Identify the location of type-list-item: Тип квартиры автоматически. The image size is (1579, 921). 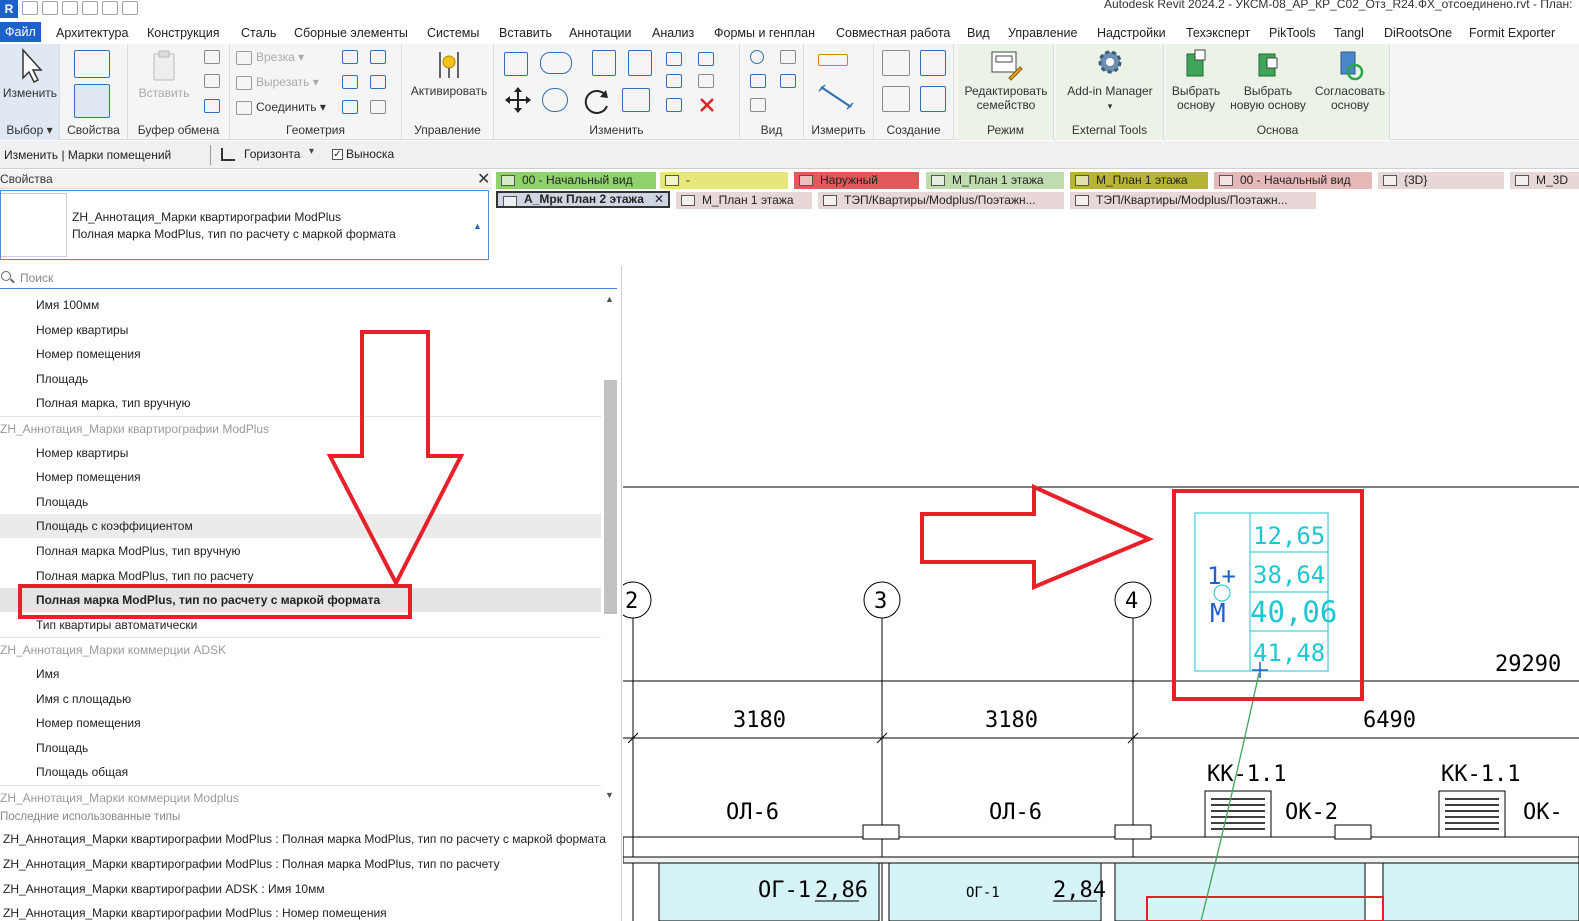
(300, 625).